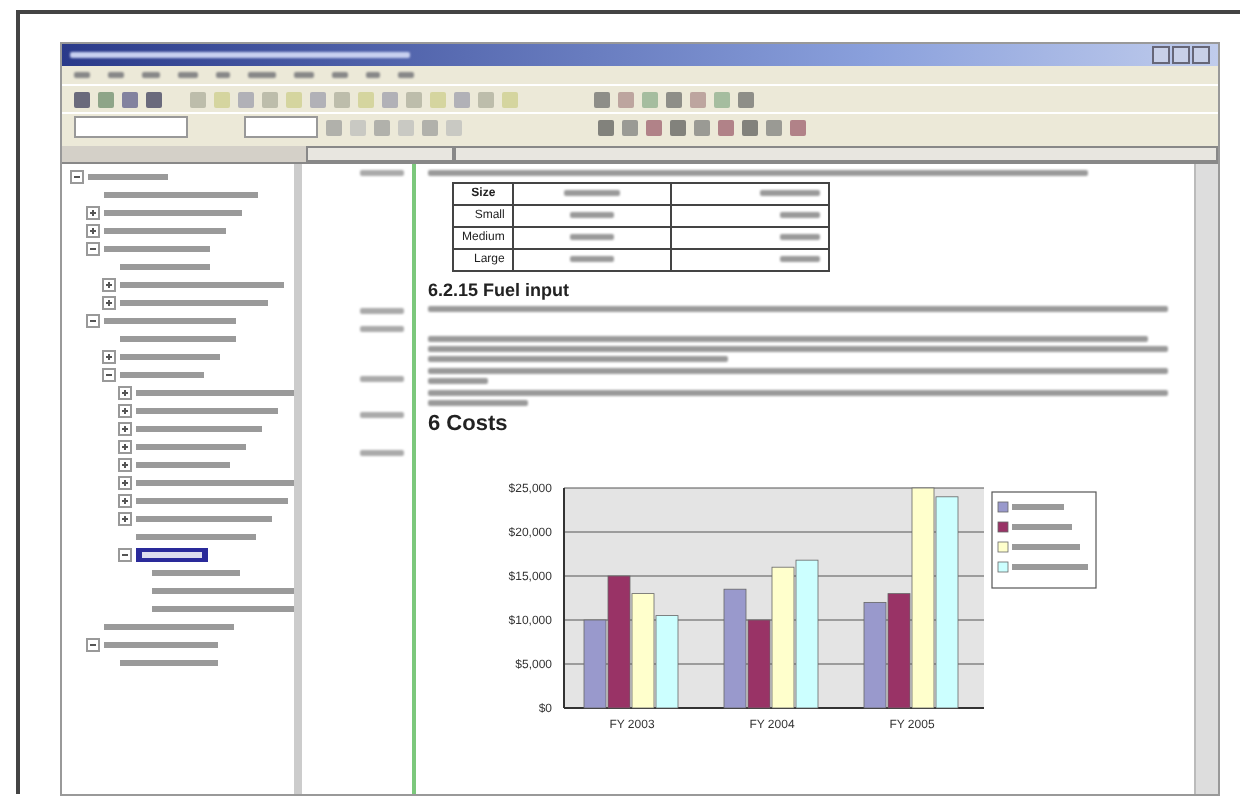  Describe the element at coordinates (500, 290) in the screenshot. I see `section-heading: 6.2.15 Fuel input` at that location.